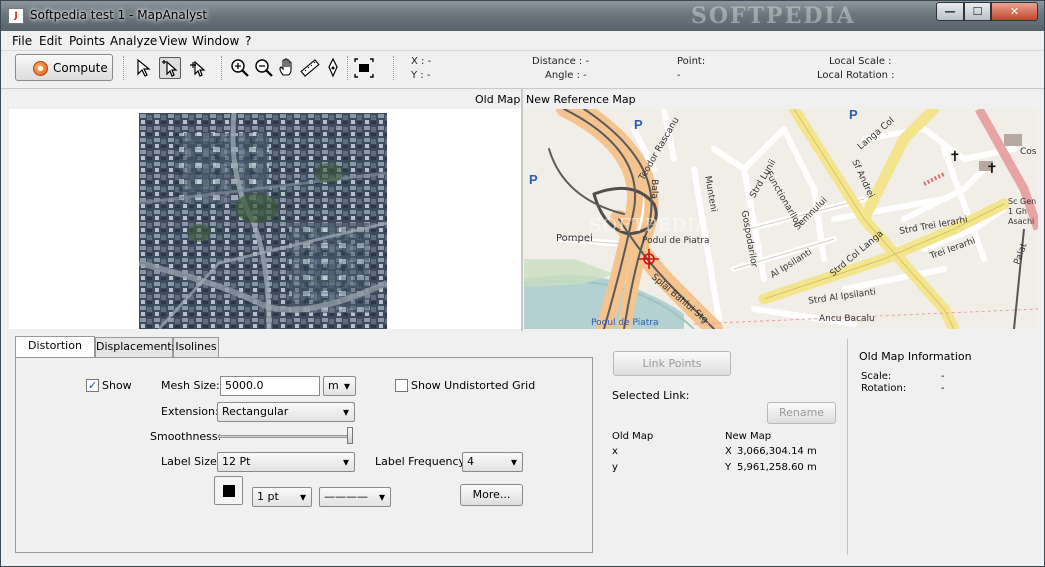 The height and width of the screenshot is (567, 1045). I want to click on map-label-pompei: Pompei, so click(574, 238).